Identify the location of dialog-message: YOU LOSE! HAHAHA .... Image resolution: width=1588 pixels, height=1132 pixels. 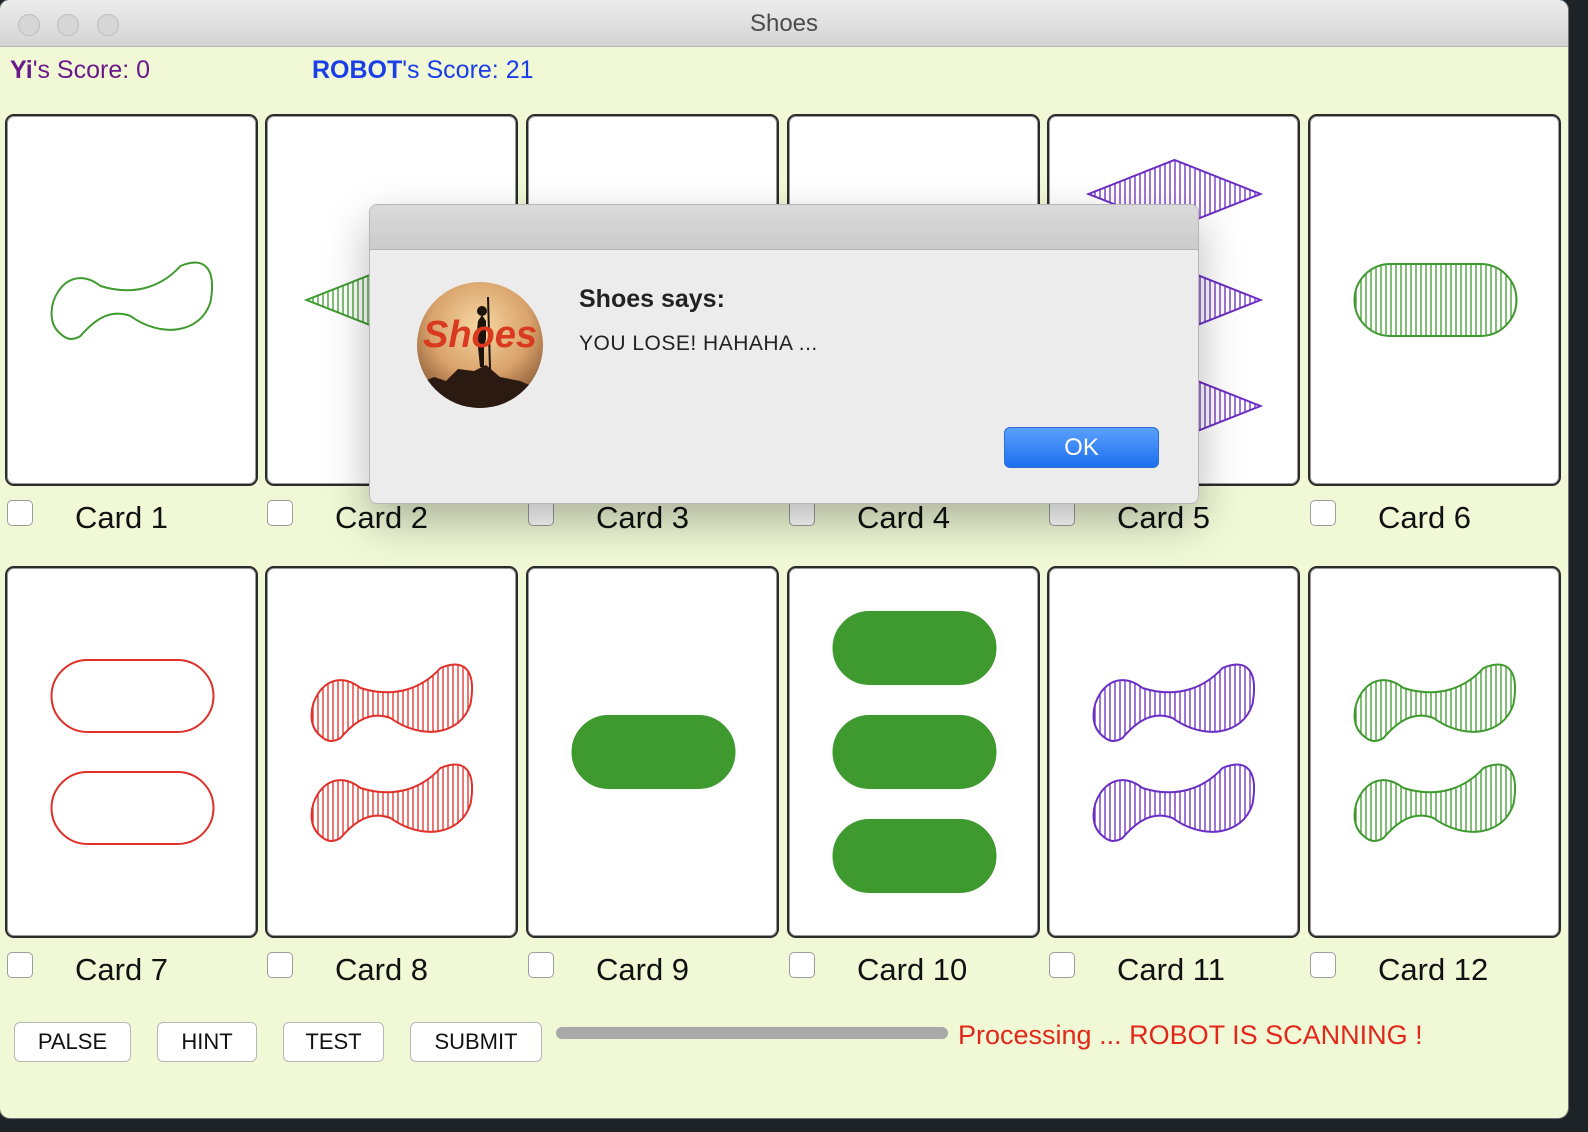
(698, 343).